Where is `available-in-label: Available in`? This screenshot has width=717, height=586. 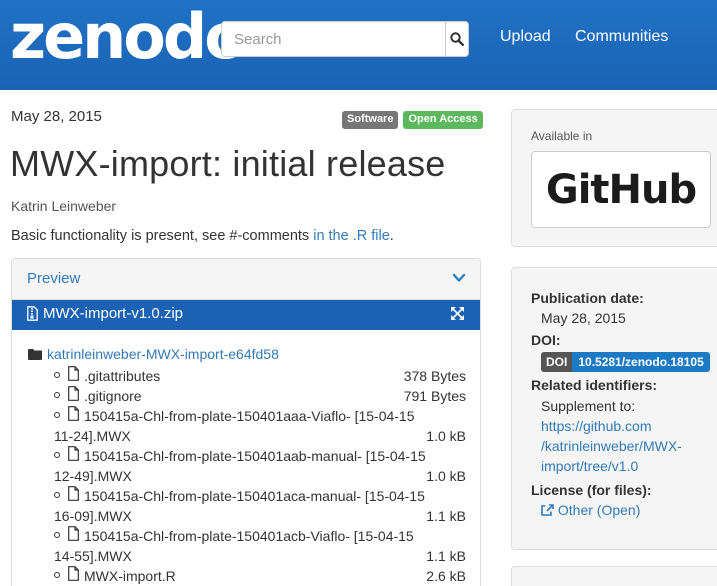 available-in-label: Available in is located at coordinates (562, 136).